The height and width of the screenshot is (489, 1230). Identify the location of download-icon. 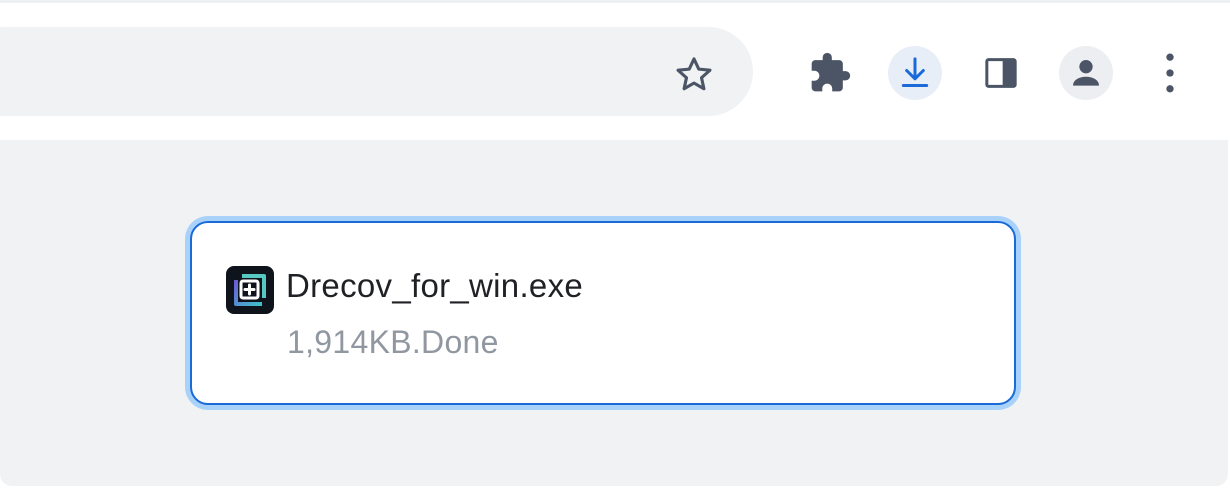
(915, 72).